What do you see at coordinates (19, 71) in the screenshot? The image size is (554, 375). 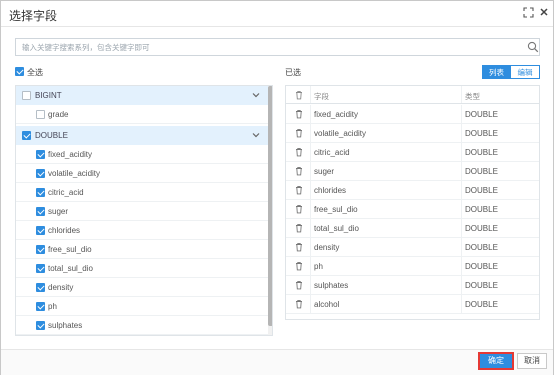 I see `select-all-checkbox` at bounding box center [19, 71].